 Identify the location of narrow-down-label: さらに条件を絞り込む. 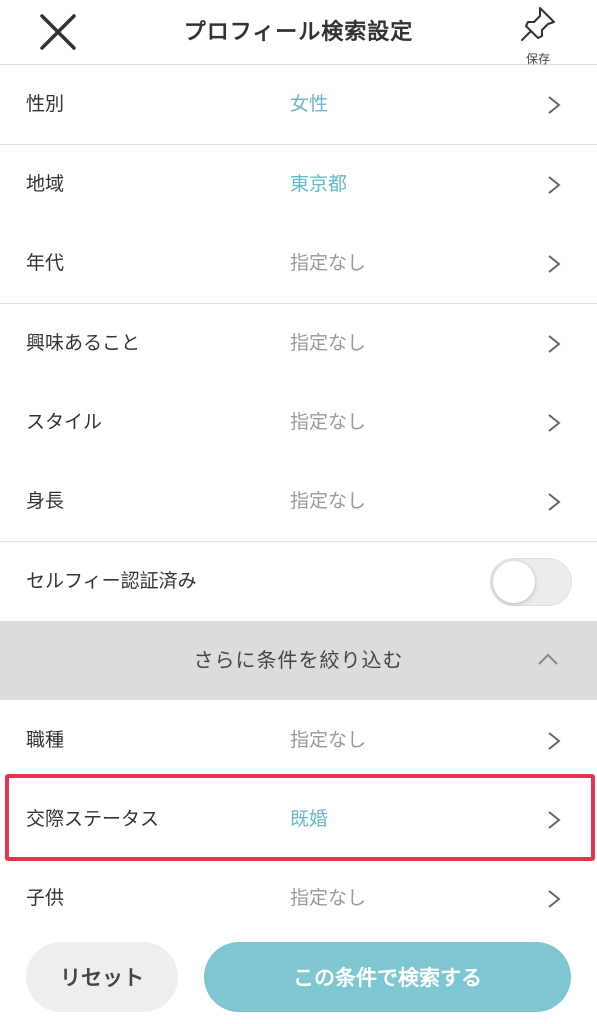
(298, 660).